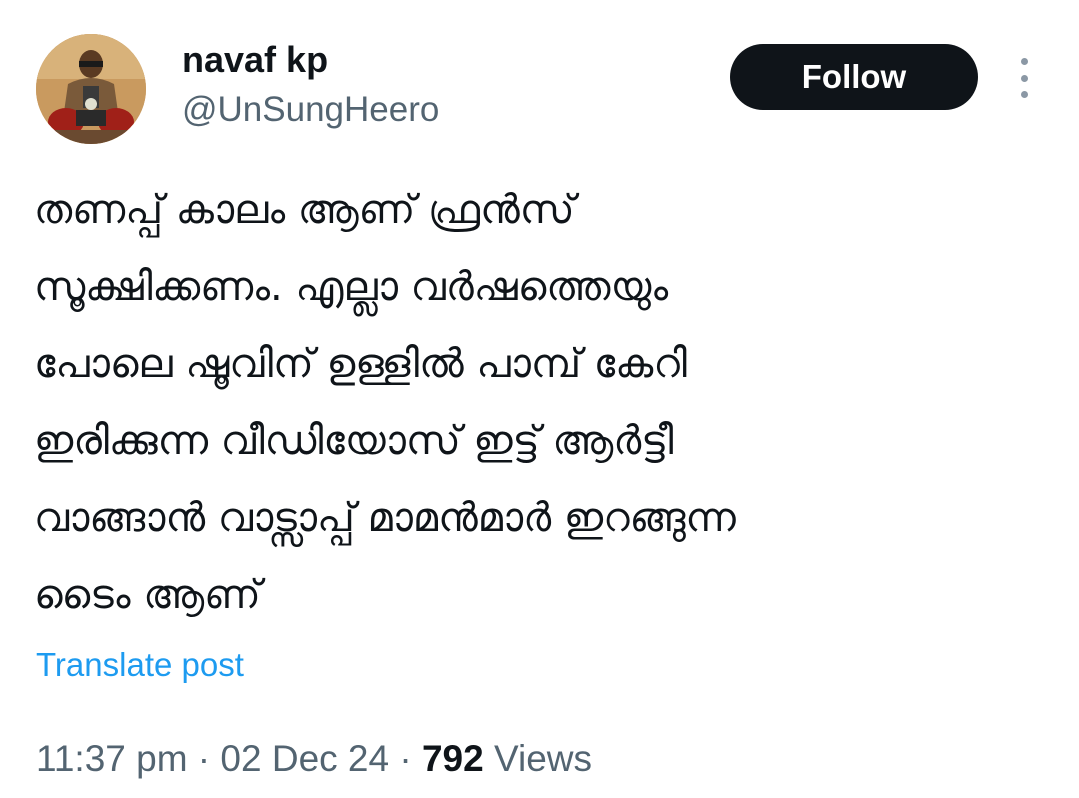 The height and width of the screenshot is (798, 1079). What do you see at coordinates (304, 210) in the screenshot?
I see `tweet-text-line: തണപ്പ് കാലം ആണ് ഫ്രൻസ്` at bounding box center [304, 210].